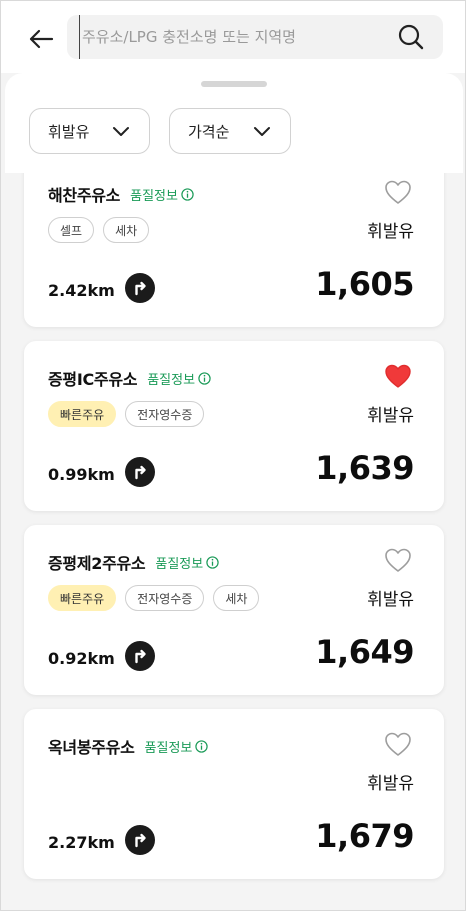 Image resolution: width=466 pixels, height=911 pixels. I want to click on distance-label: 0.99km, so click(81, 474).